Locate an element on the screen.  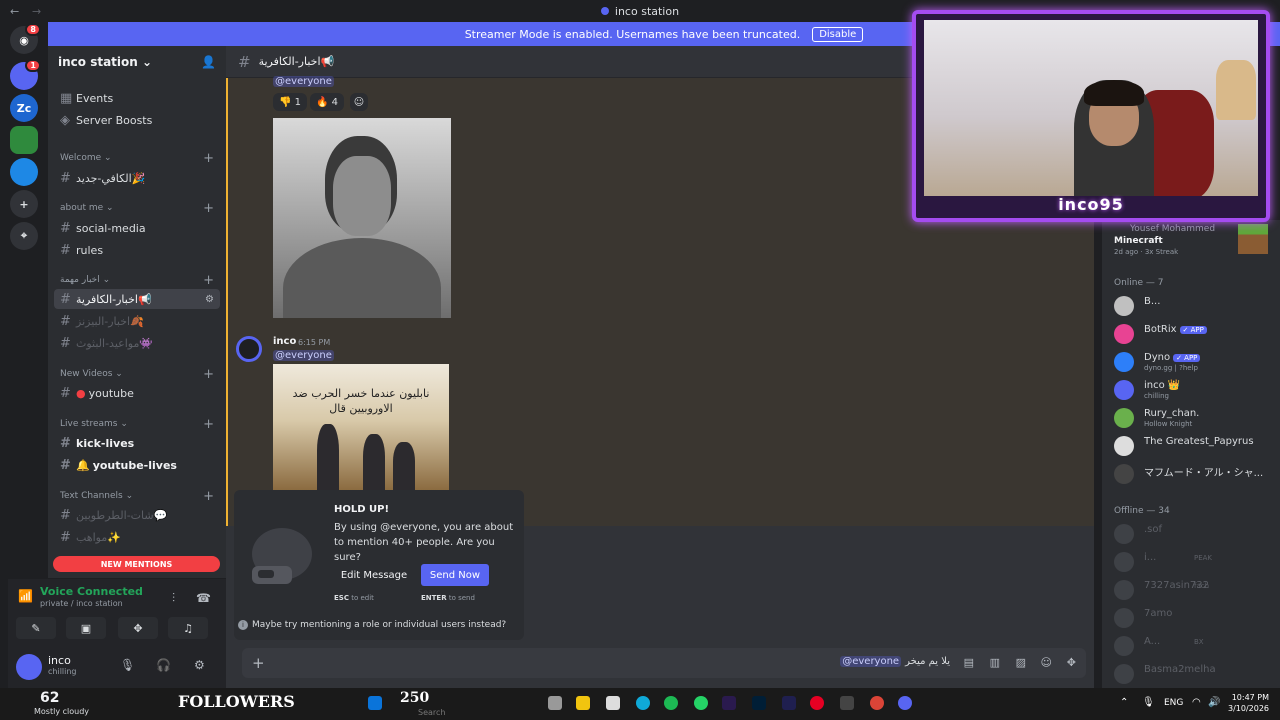
category-new-videos: New Videos ⌄ + is located at coordinates (137, 374).